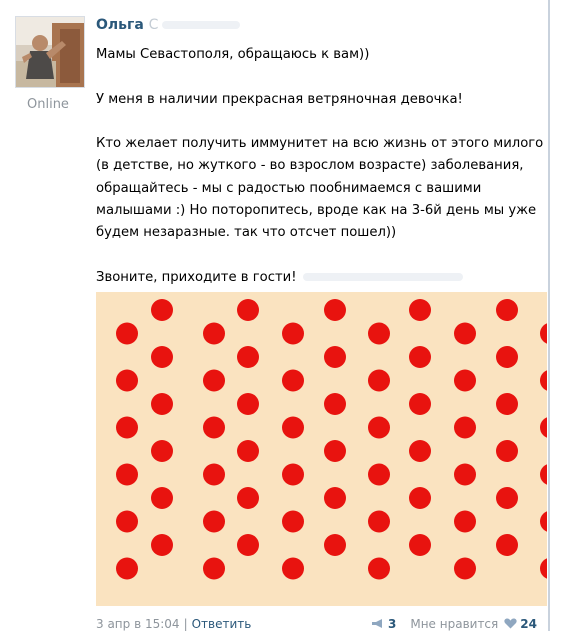 The height and width of the screenshot is (632, 570). I want to click on online-status: Online, so click(48, 104).